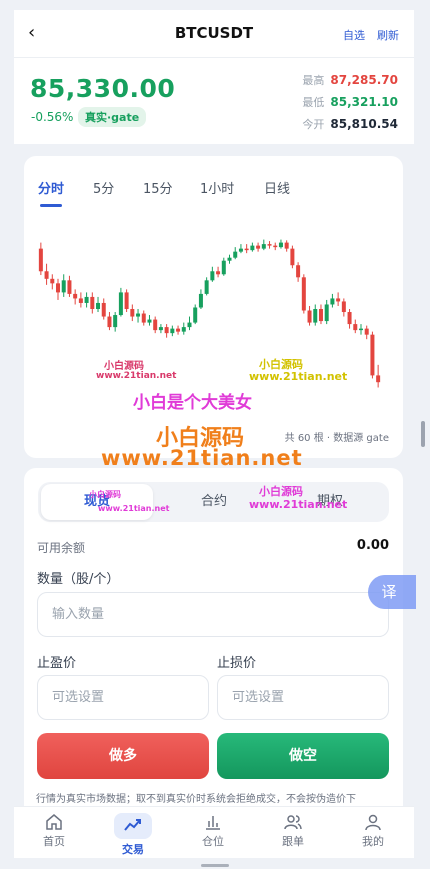 This screenshot has width=430, height=869. What do you see at coordinates (213, 614) in the screenshot?
I see `quantity-input` at bounding box center [213, 614].